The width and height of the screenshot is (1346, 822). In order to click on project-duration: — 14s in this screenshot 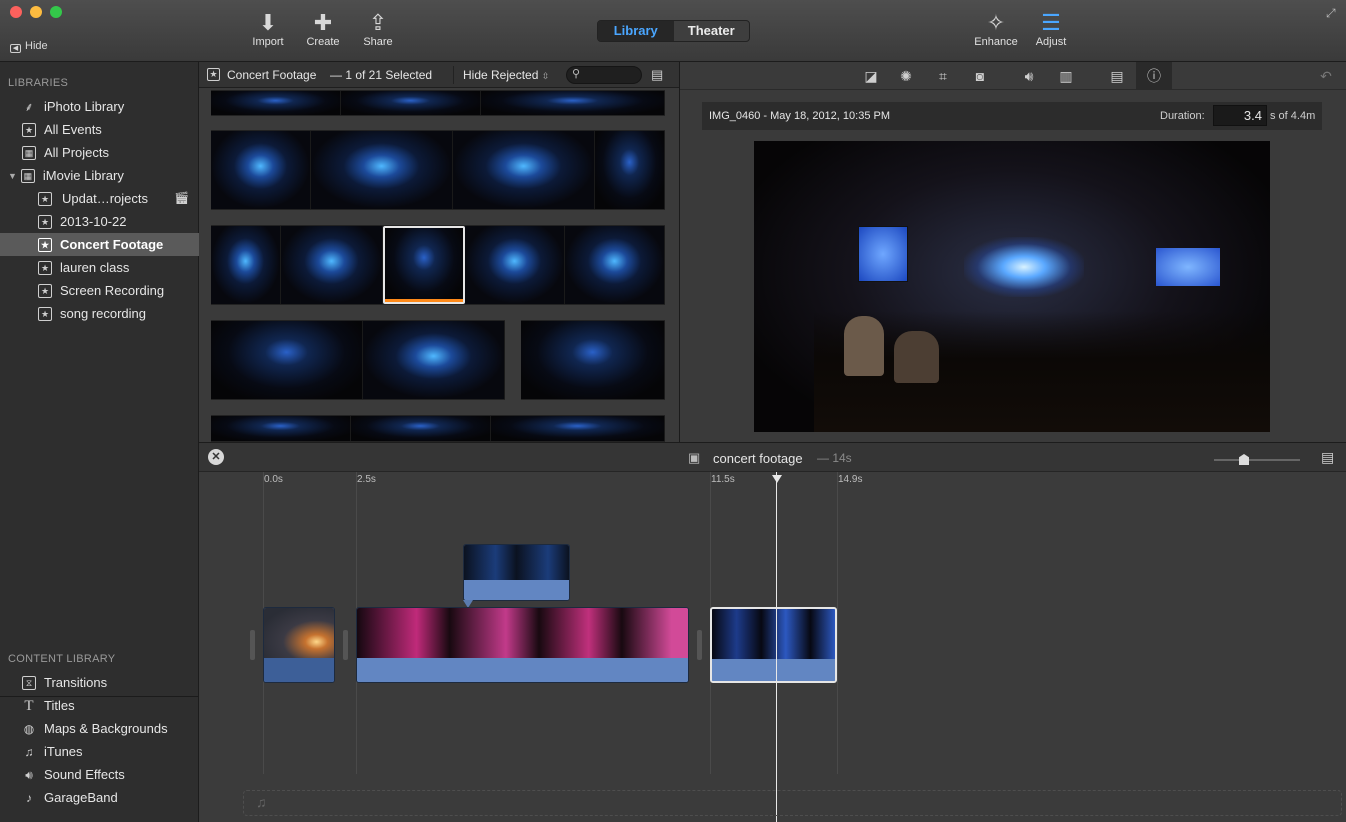, I will do `click(834, 458)`.